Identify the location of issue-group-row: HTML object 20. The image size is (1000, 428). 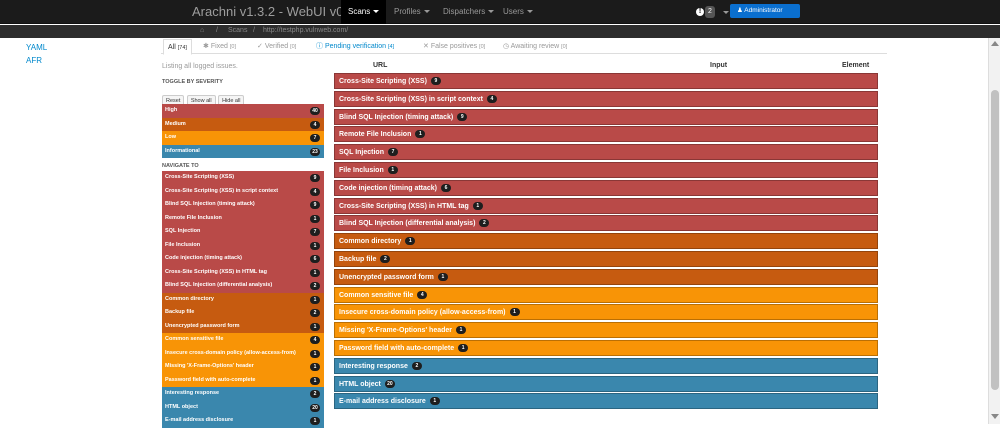
(606, 383).